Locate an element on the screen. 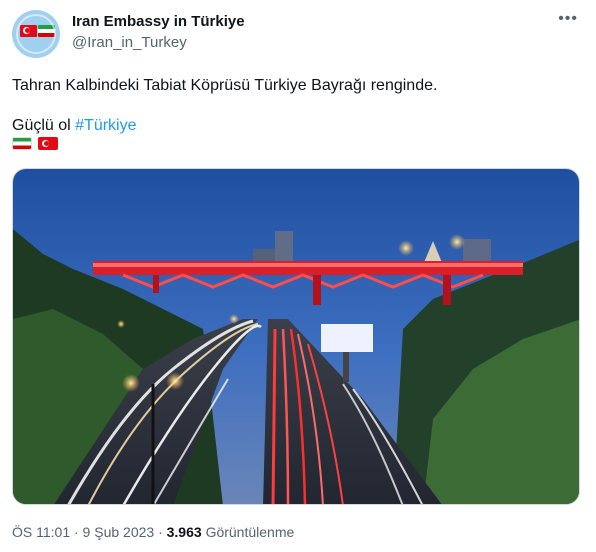 The height and width of the screenshot is (552, 596). flag-emojis is located at coordinates (35, 143).